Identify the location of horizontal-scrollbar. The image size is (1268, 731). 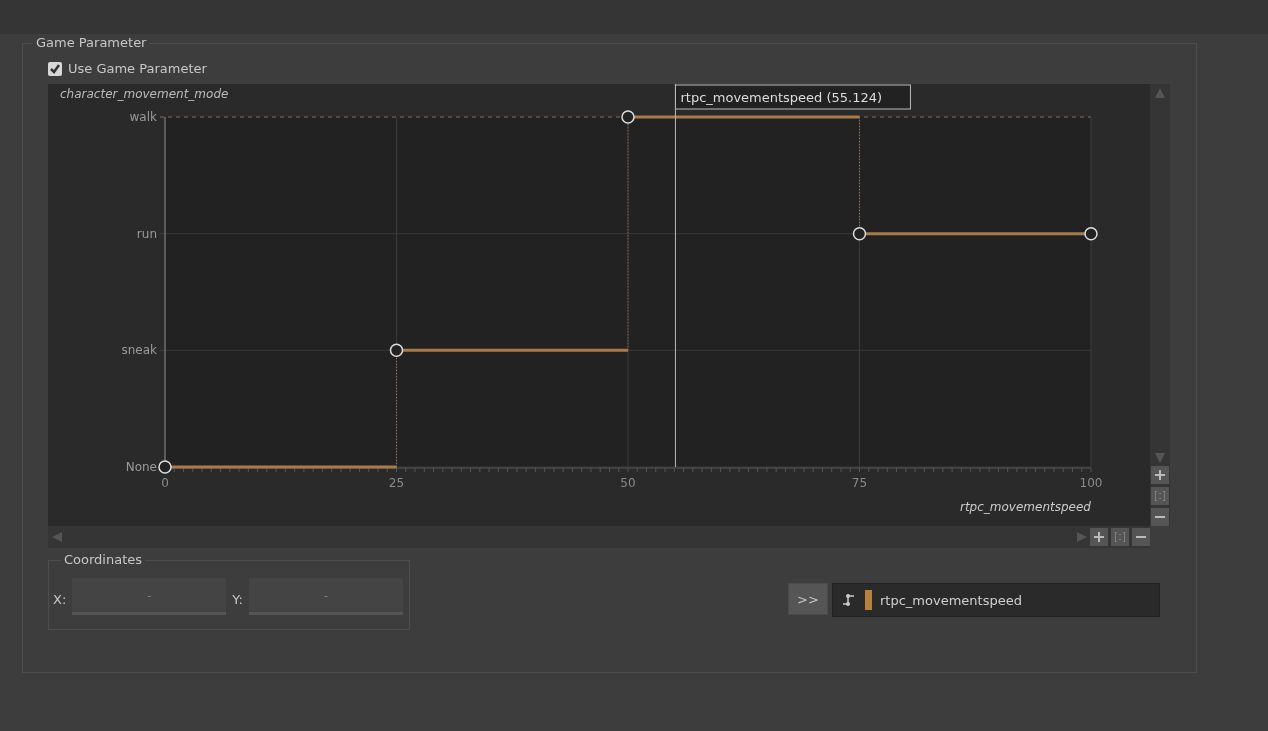
(599, 537).